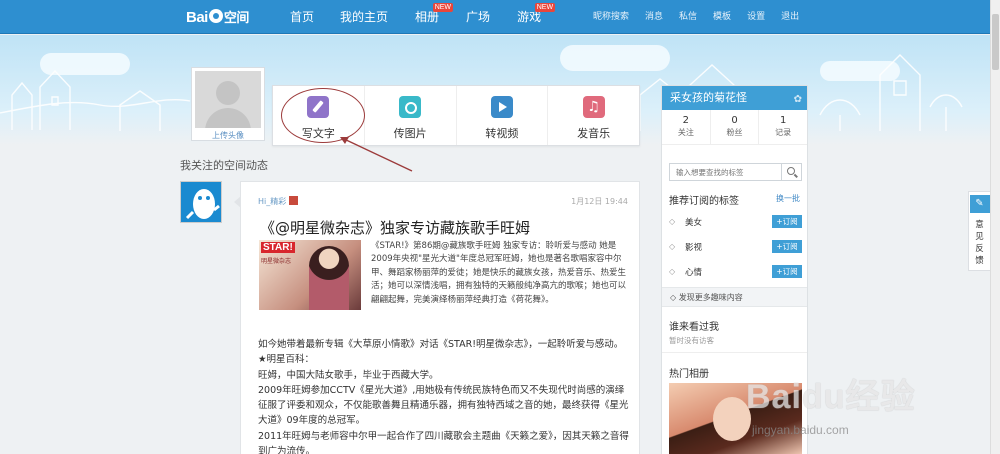 Image resolution: width=1000 pixels, height=454 pixels. I want to click on publish-label: 转视频, so click(502, 133).